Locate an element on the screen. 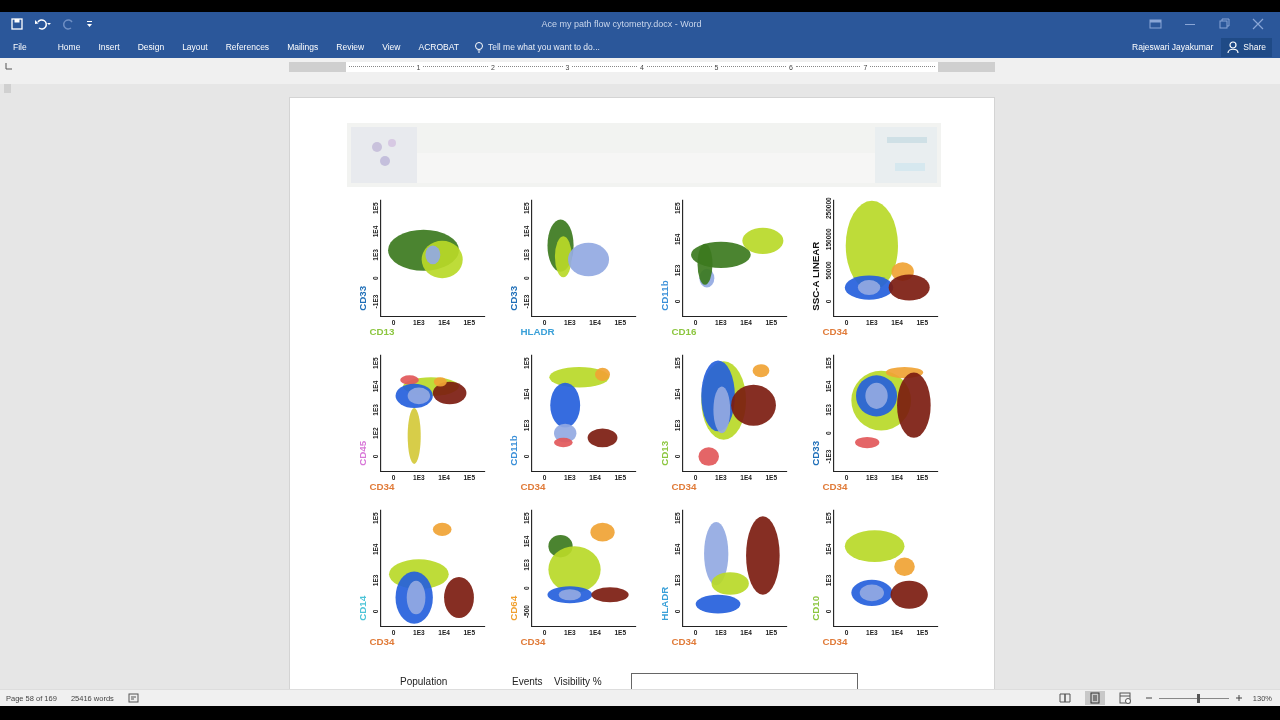 This screenshot has height=720, width=1280. user-name: Rajeswari Jayakumar is located at coordinates (1173, 47).